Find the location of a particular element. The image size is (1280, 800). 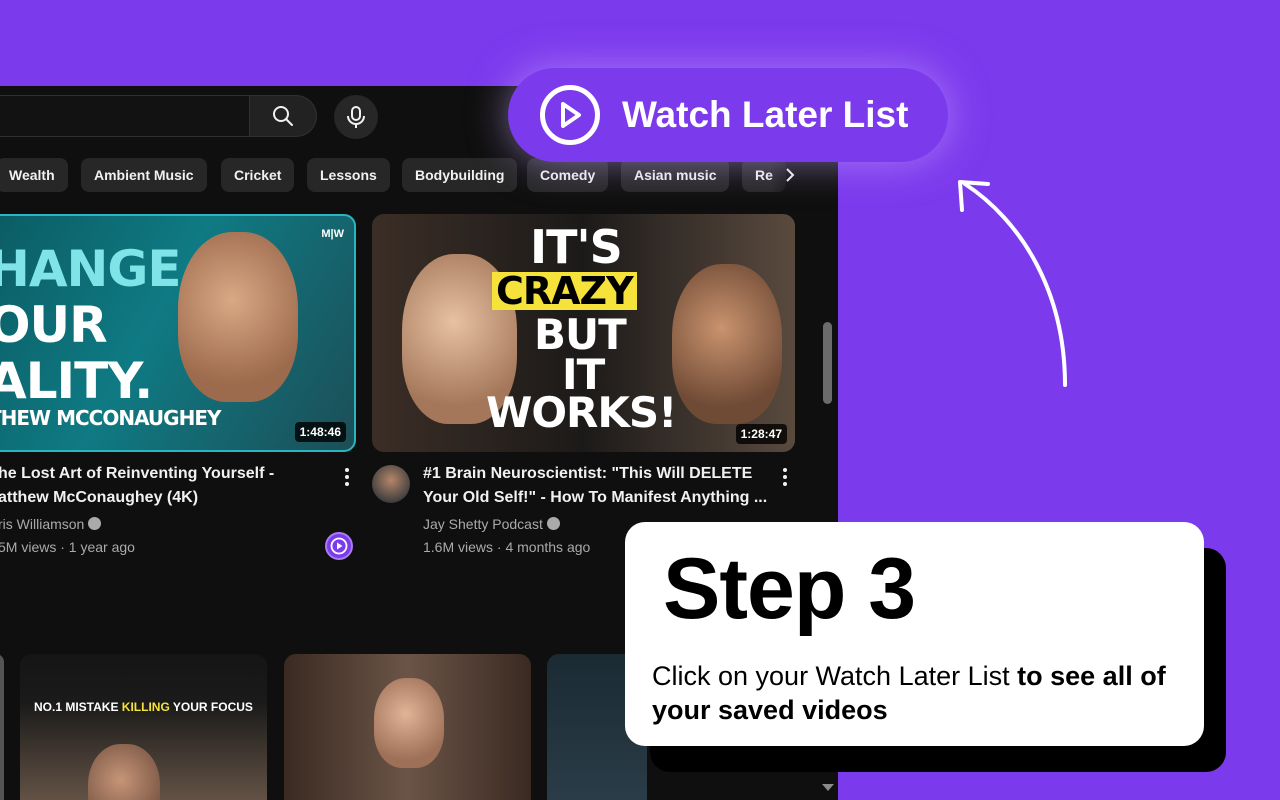

thumb-text-line: OUR is located at coordinates (54, 325).